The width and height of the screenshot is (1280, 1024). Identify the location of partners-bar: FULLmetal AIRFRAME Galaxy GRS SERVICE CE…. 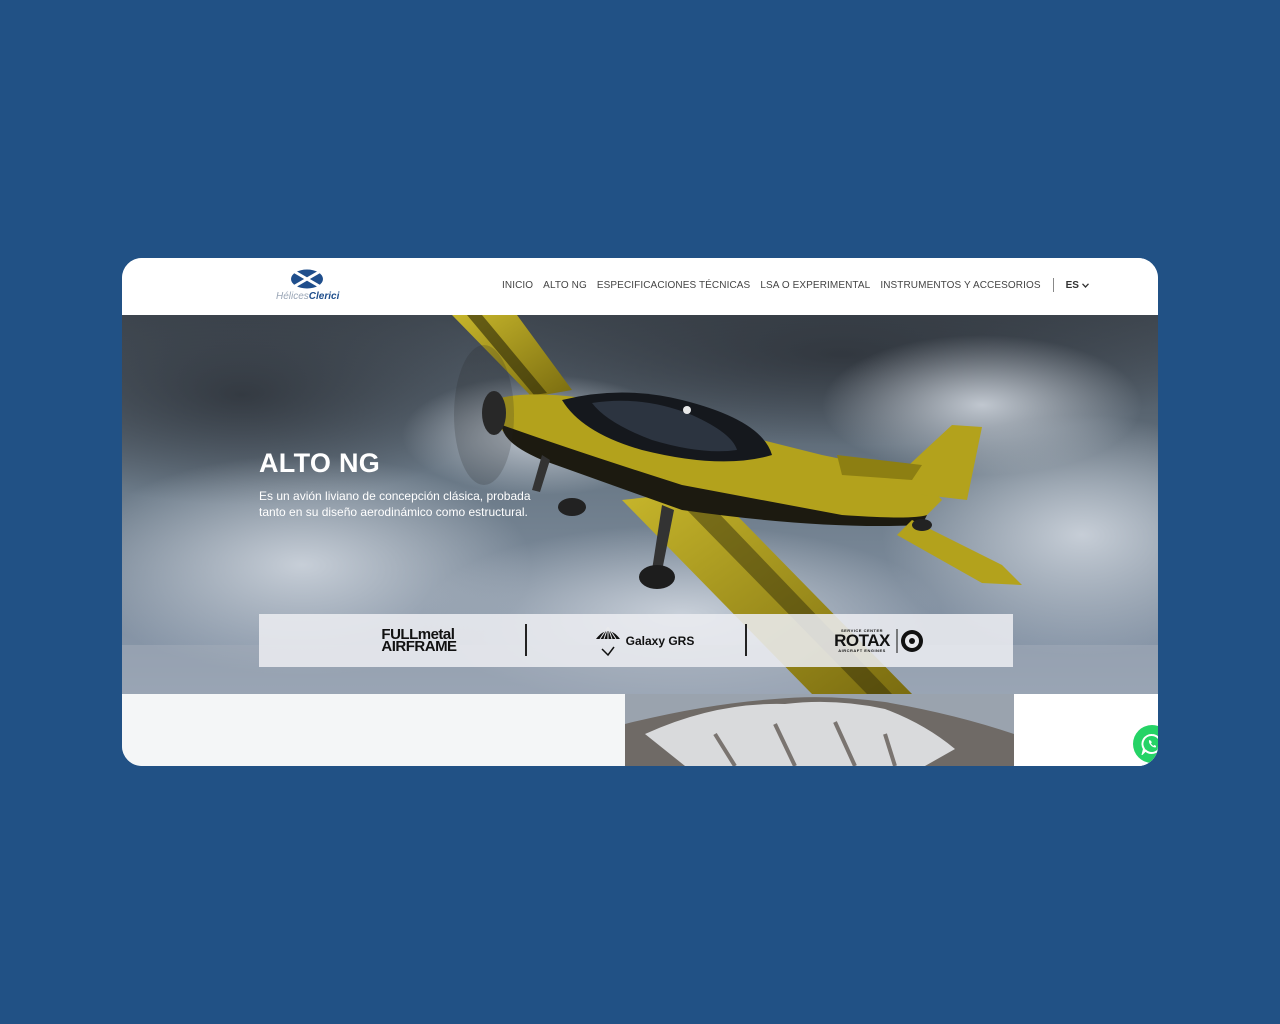
(636, 640).